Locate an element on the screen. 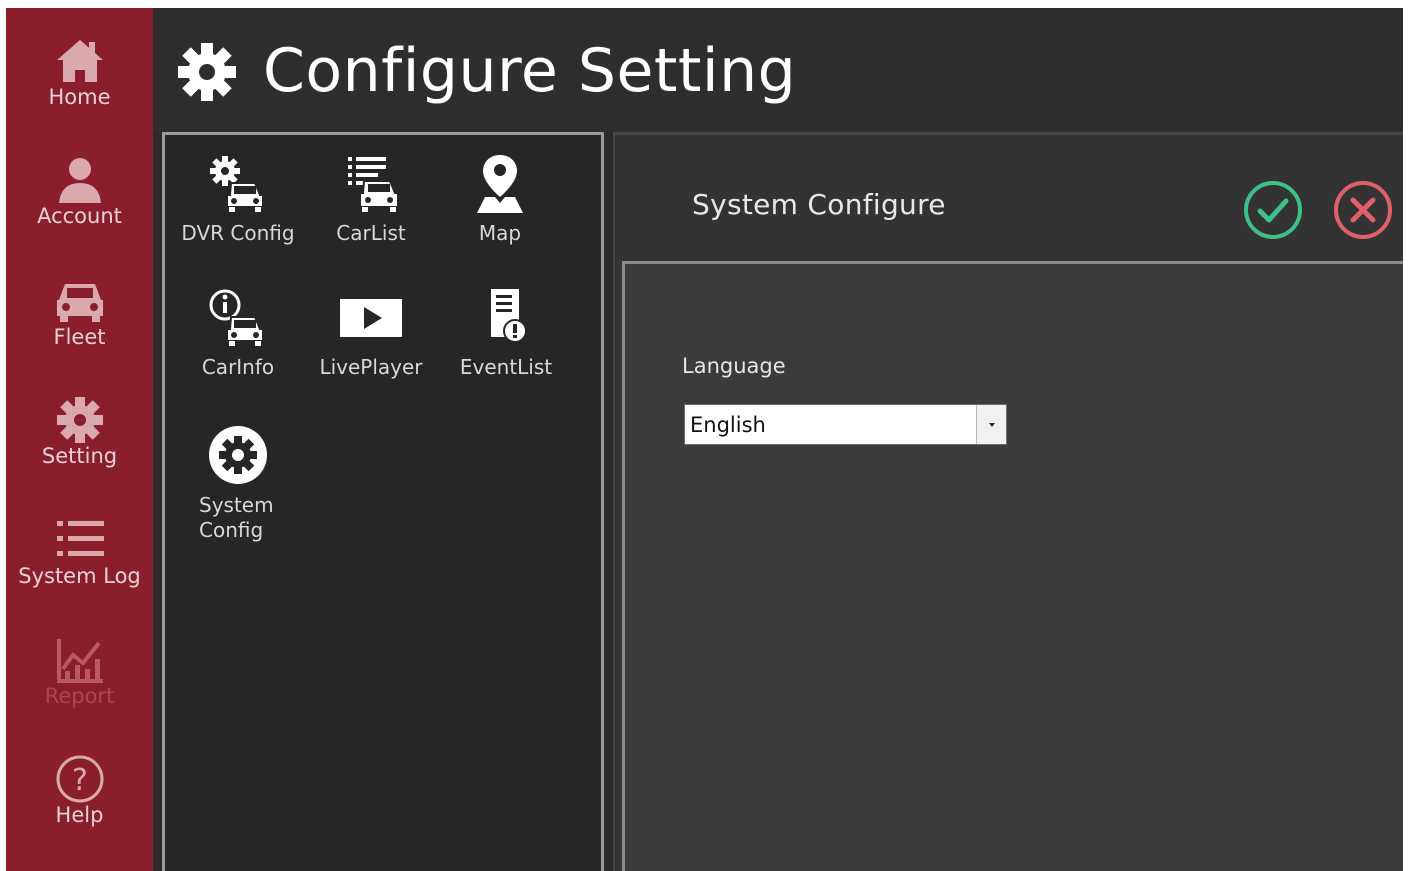 This screenshot has height=871, width=1408. language-label: Language is located at coordinates (734, 366).